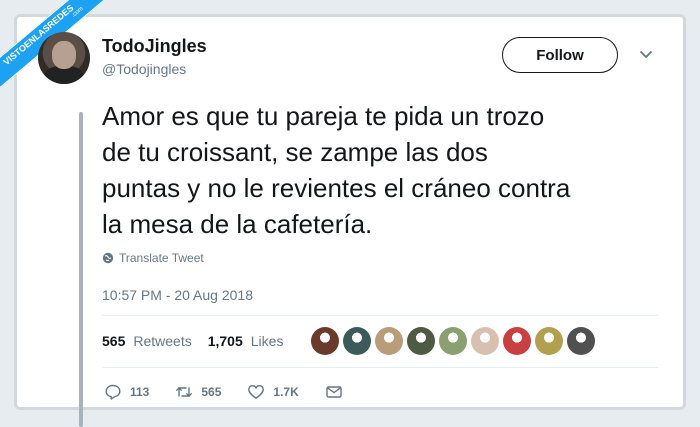 Image resolution: width=700 pixels, height=427 pixels. I want to click on like-count: 1.7K, so click(286, 392).